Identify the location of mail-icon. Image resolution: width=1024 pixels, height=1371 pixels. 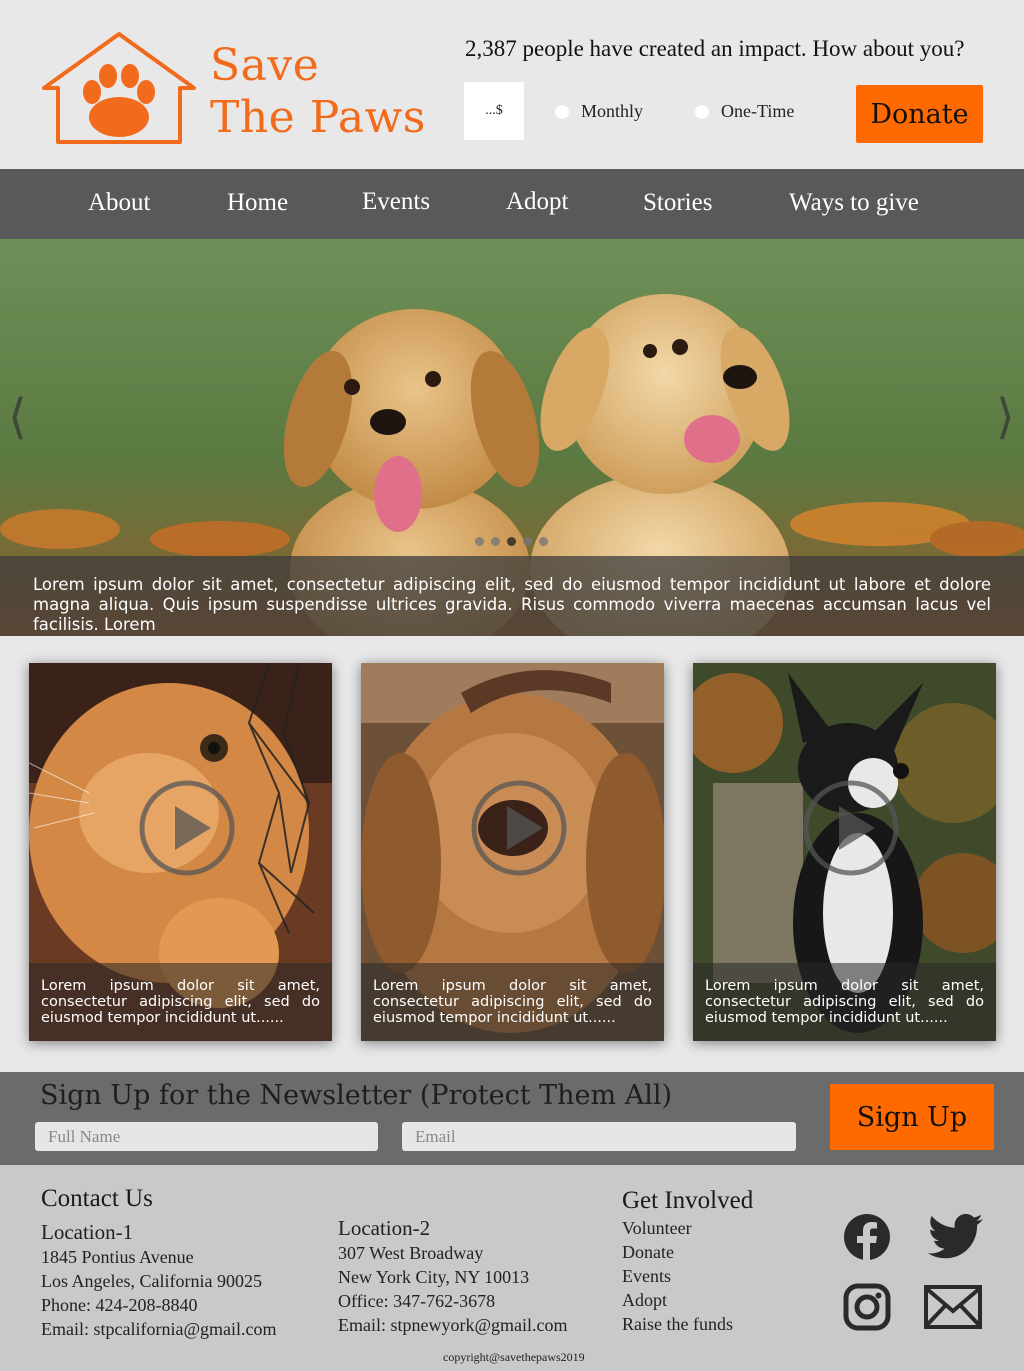
(953, 1307).